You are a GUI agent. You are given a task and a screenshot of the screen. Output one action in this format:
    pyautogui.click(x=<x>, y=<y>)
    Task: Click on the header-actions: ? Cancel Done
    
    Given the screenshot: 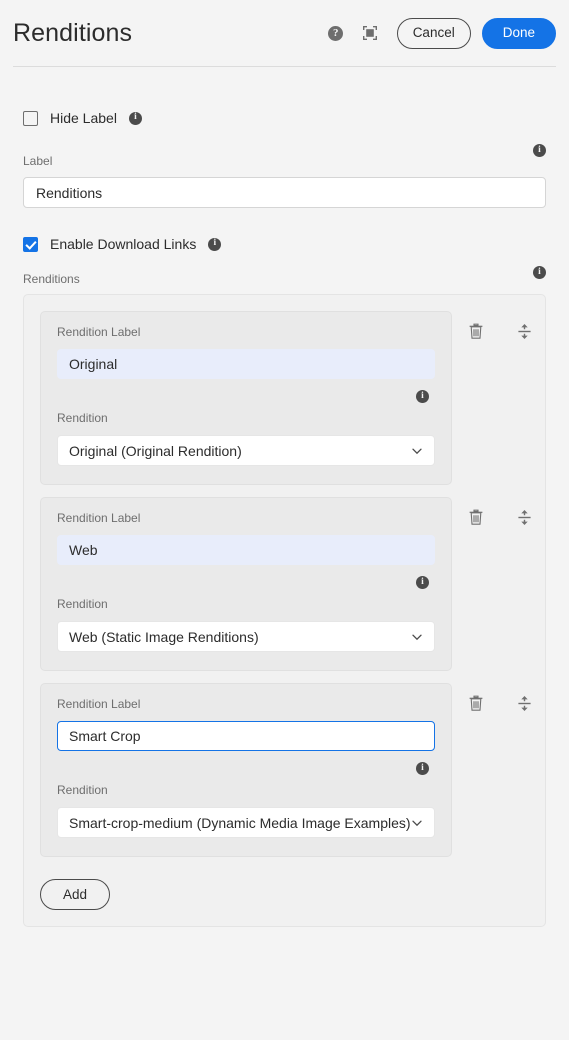 What is the action you would take?
    pyautogui.click(x=437, y=33)
    